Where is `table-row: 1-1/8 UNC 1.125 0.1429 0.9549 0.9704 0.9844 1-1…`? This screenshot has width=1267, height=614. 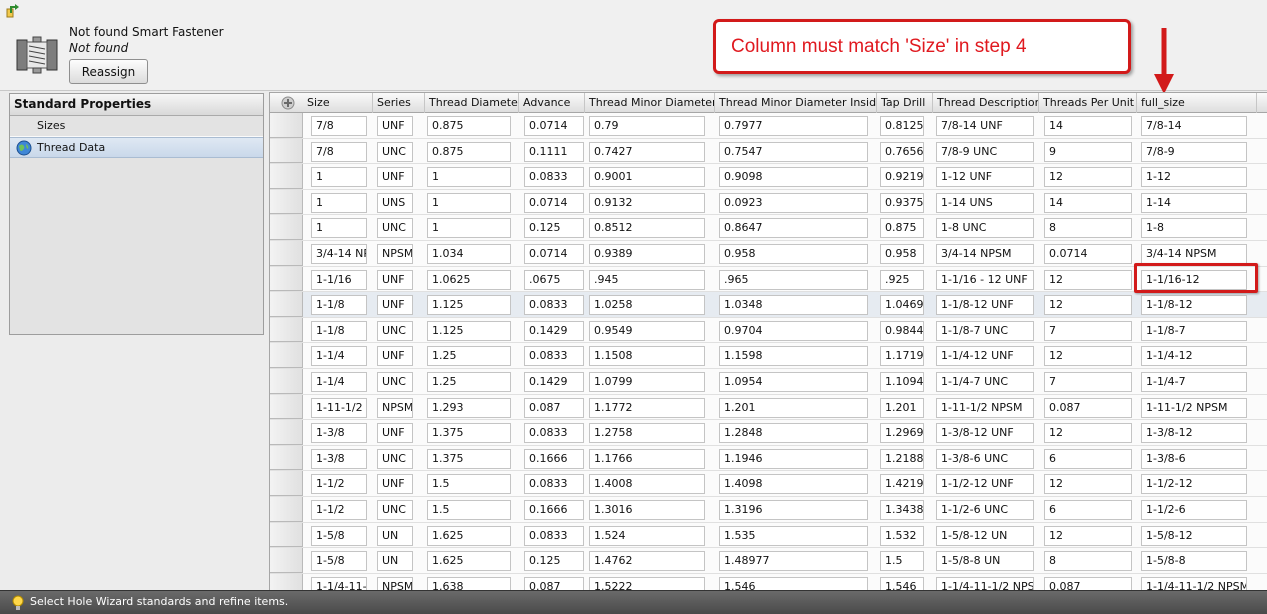
table-row: 1-1/8 UNC 1.125 0.1429 0.9549 0.9704 0.9844 1-1… is located at coordinates (768, 330).